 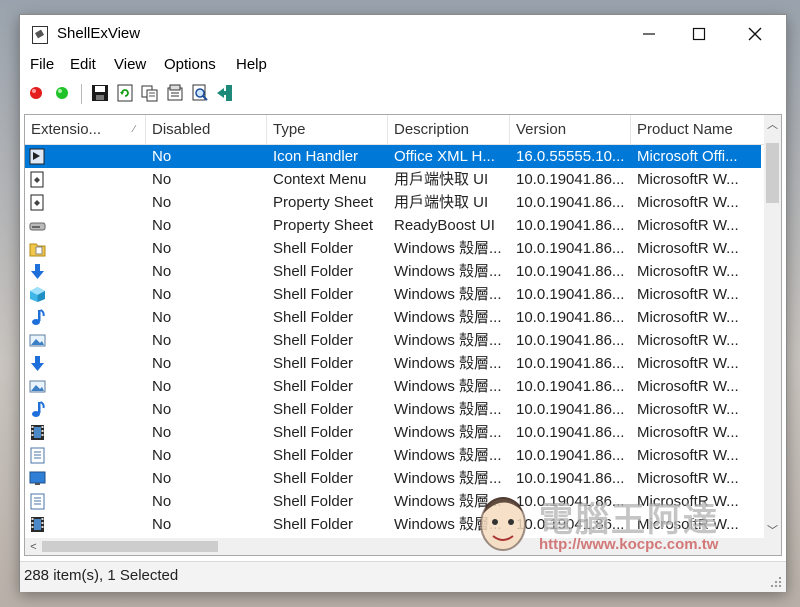 I want to click on document-icon, so click(x=37, y=179).